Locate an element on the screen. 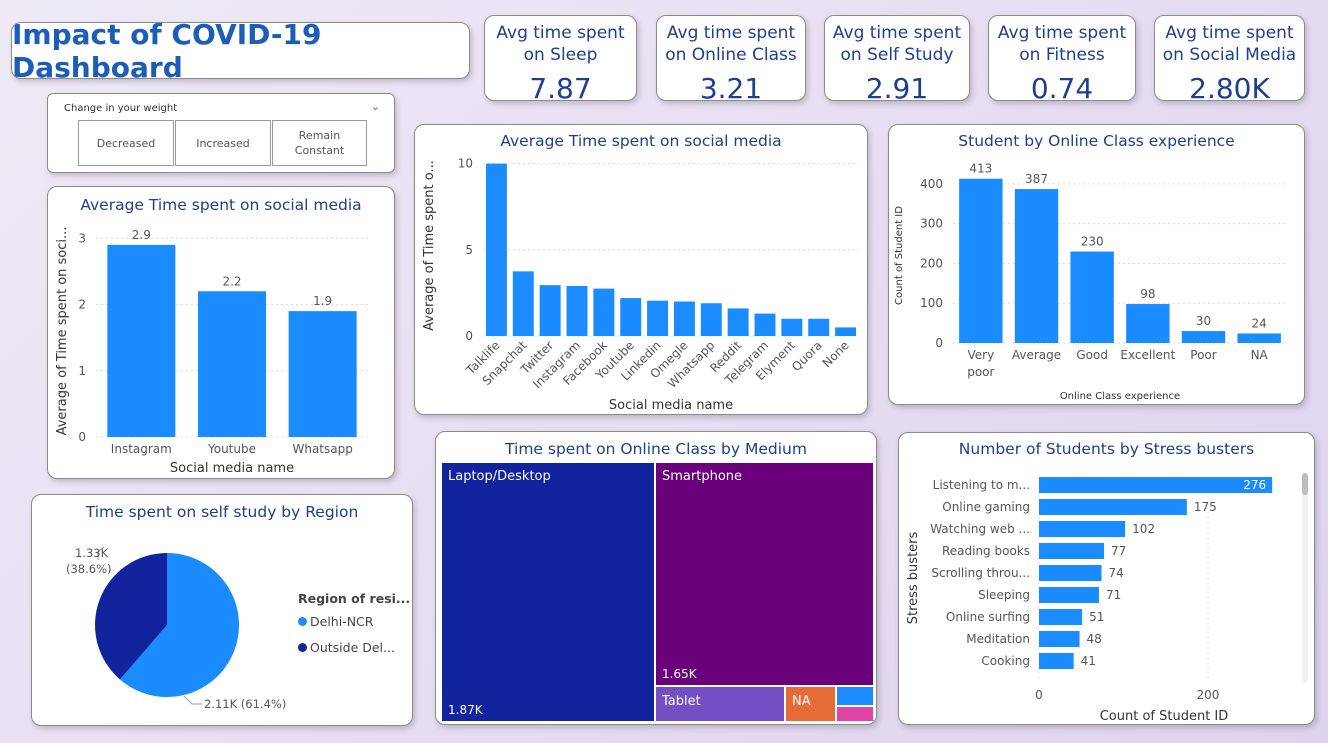  data-label: 1.9 is located at coordinates (322, 301).